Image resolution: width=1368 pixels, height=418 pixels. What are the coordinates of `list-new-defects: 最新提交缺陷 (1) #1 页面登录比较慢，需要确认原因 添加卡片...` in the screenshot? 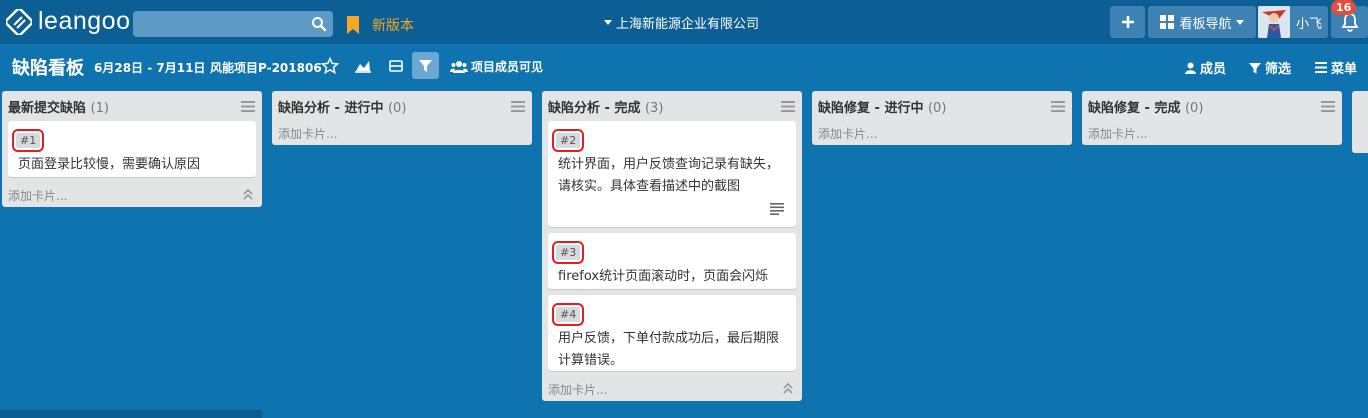 It's located at (132, 149).